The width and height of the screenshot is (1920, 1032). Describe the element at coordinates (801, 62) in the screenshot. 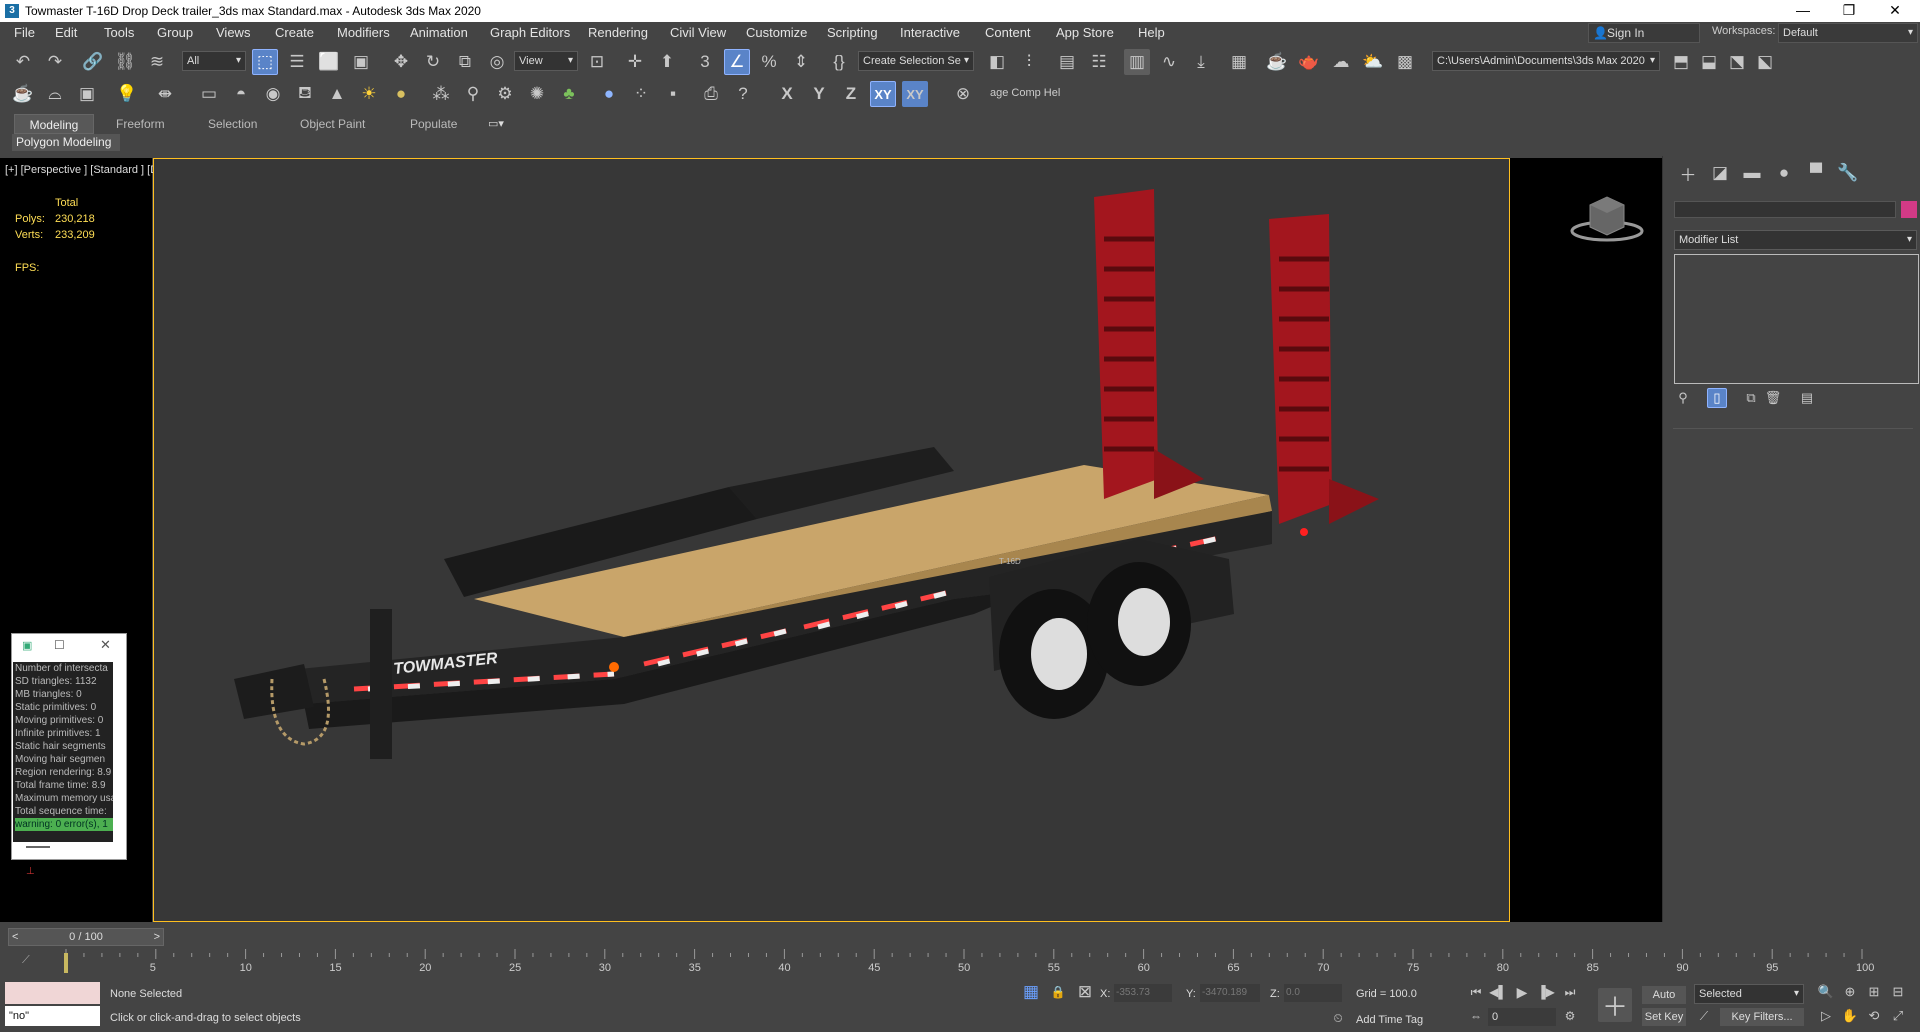

I see `spinner-snap-icon: ⇕` at that location.